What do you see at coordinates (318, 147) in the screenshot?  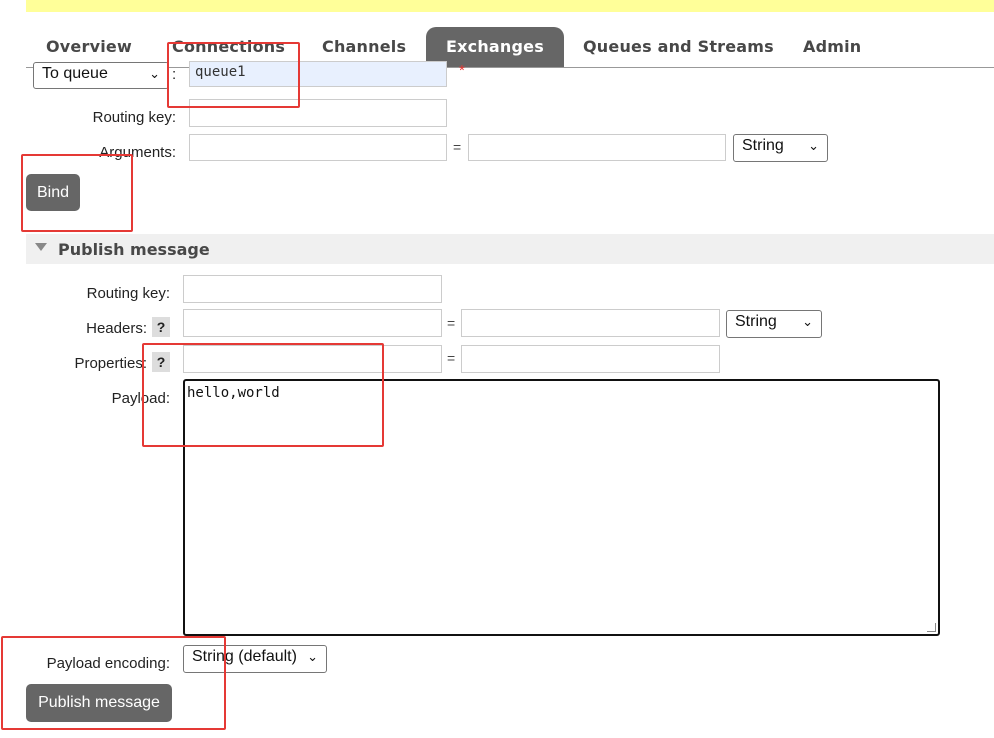 I see `bind-arguments-key-input` at bounding box center [318, 147].